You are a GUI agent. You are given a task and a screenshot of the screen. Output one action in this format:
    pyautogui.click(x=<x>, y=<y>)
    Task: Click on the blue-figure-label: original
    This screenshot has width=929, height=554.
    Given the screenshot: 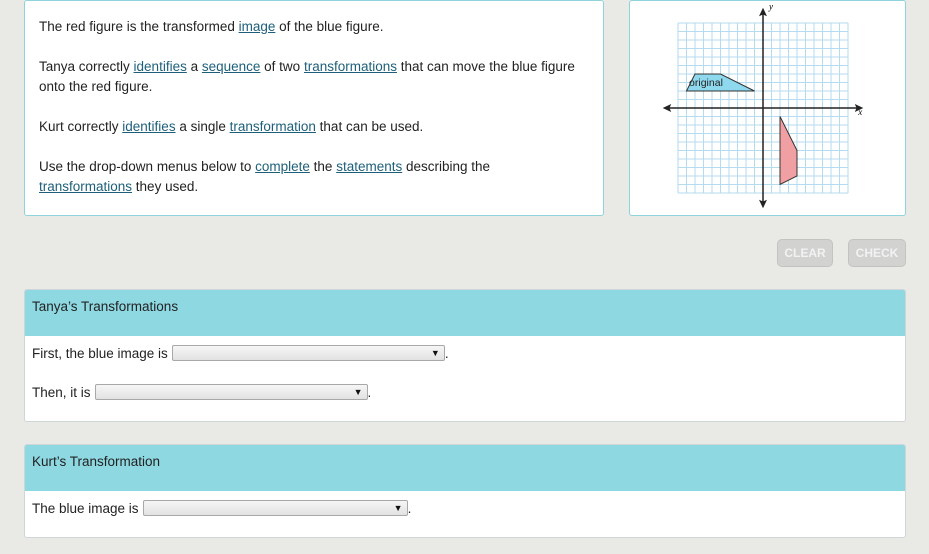 What is the action you would take?
    pyautogui.click(x=706, y=83)
    